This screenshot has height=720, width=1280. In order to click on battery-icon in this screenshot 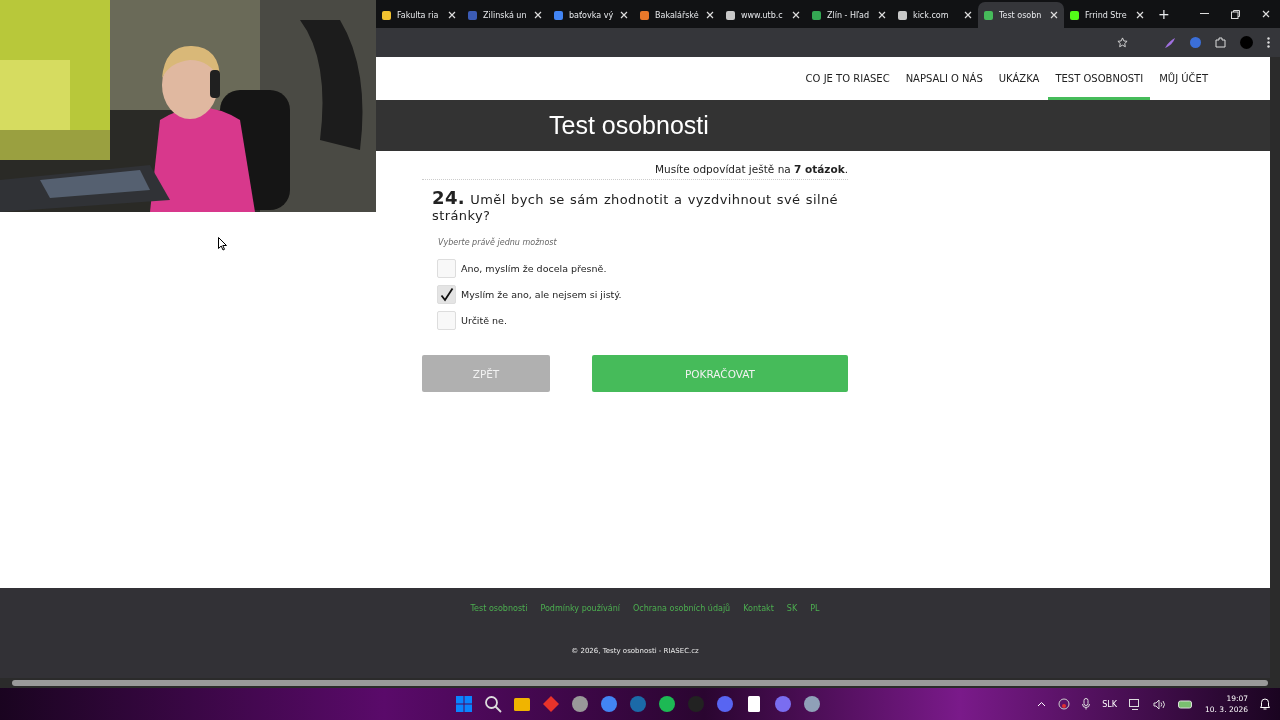, I will do `click(1186, 704)`.